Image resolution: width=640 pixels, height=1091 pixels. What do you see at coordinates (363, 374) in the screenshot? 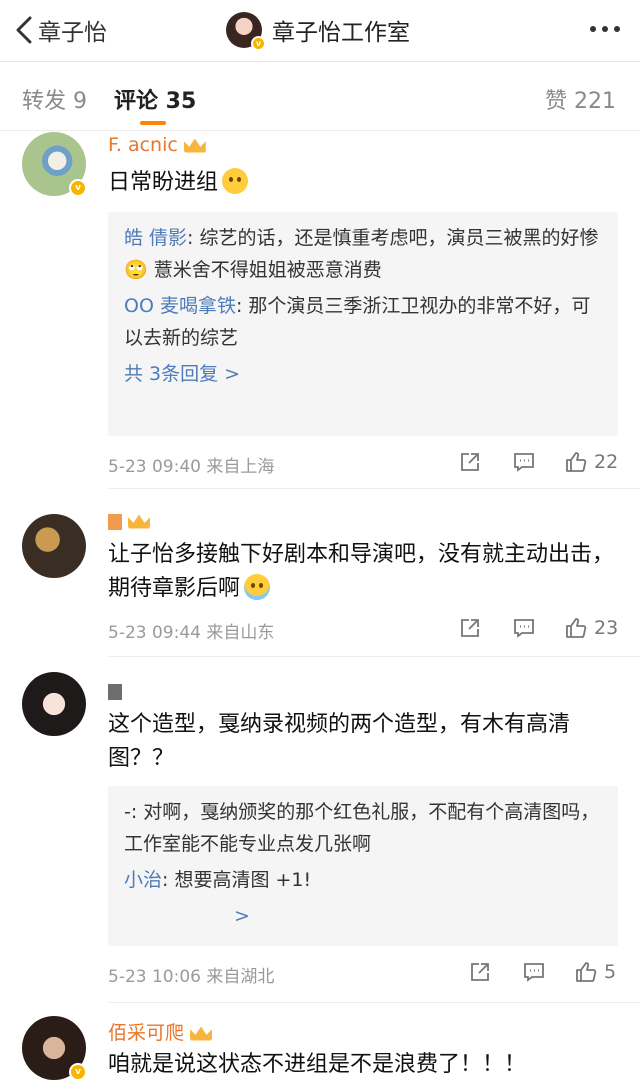
I see `view-more-replies-link: 共 3条回复 >` at bounding box center [363, 374].